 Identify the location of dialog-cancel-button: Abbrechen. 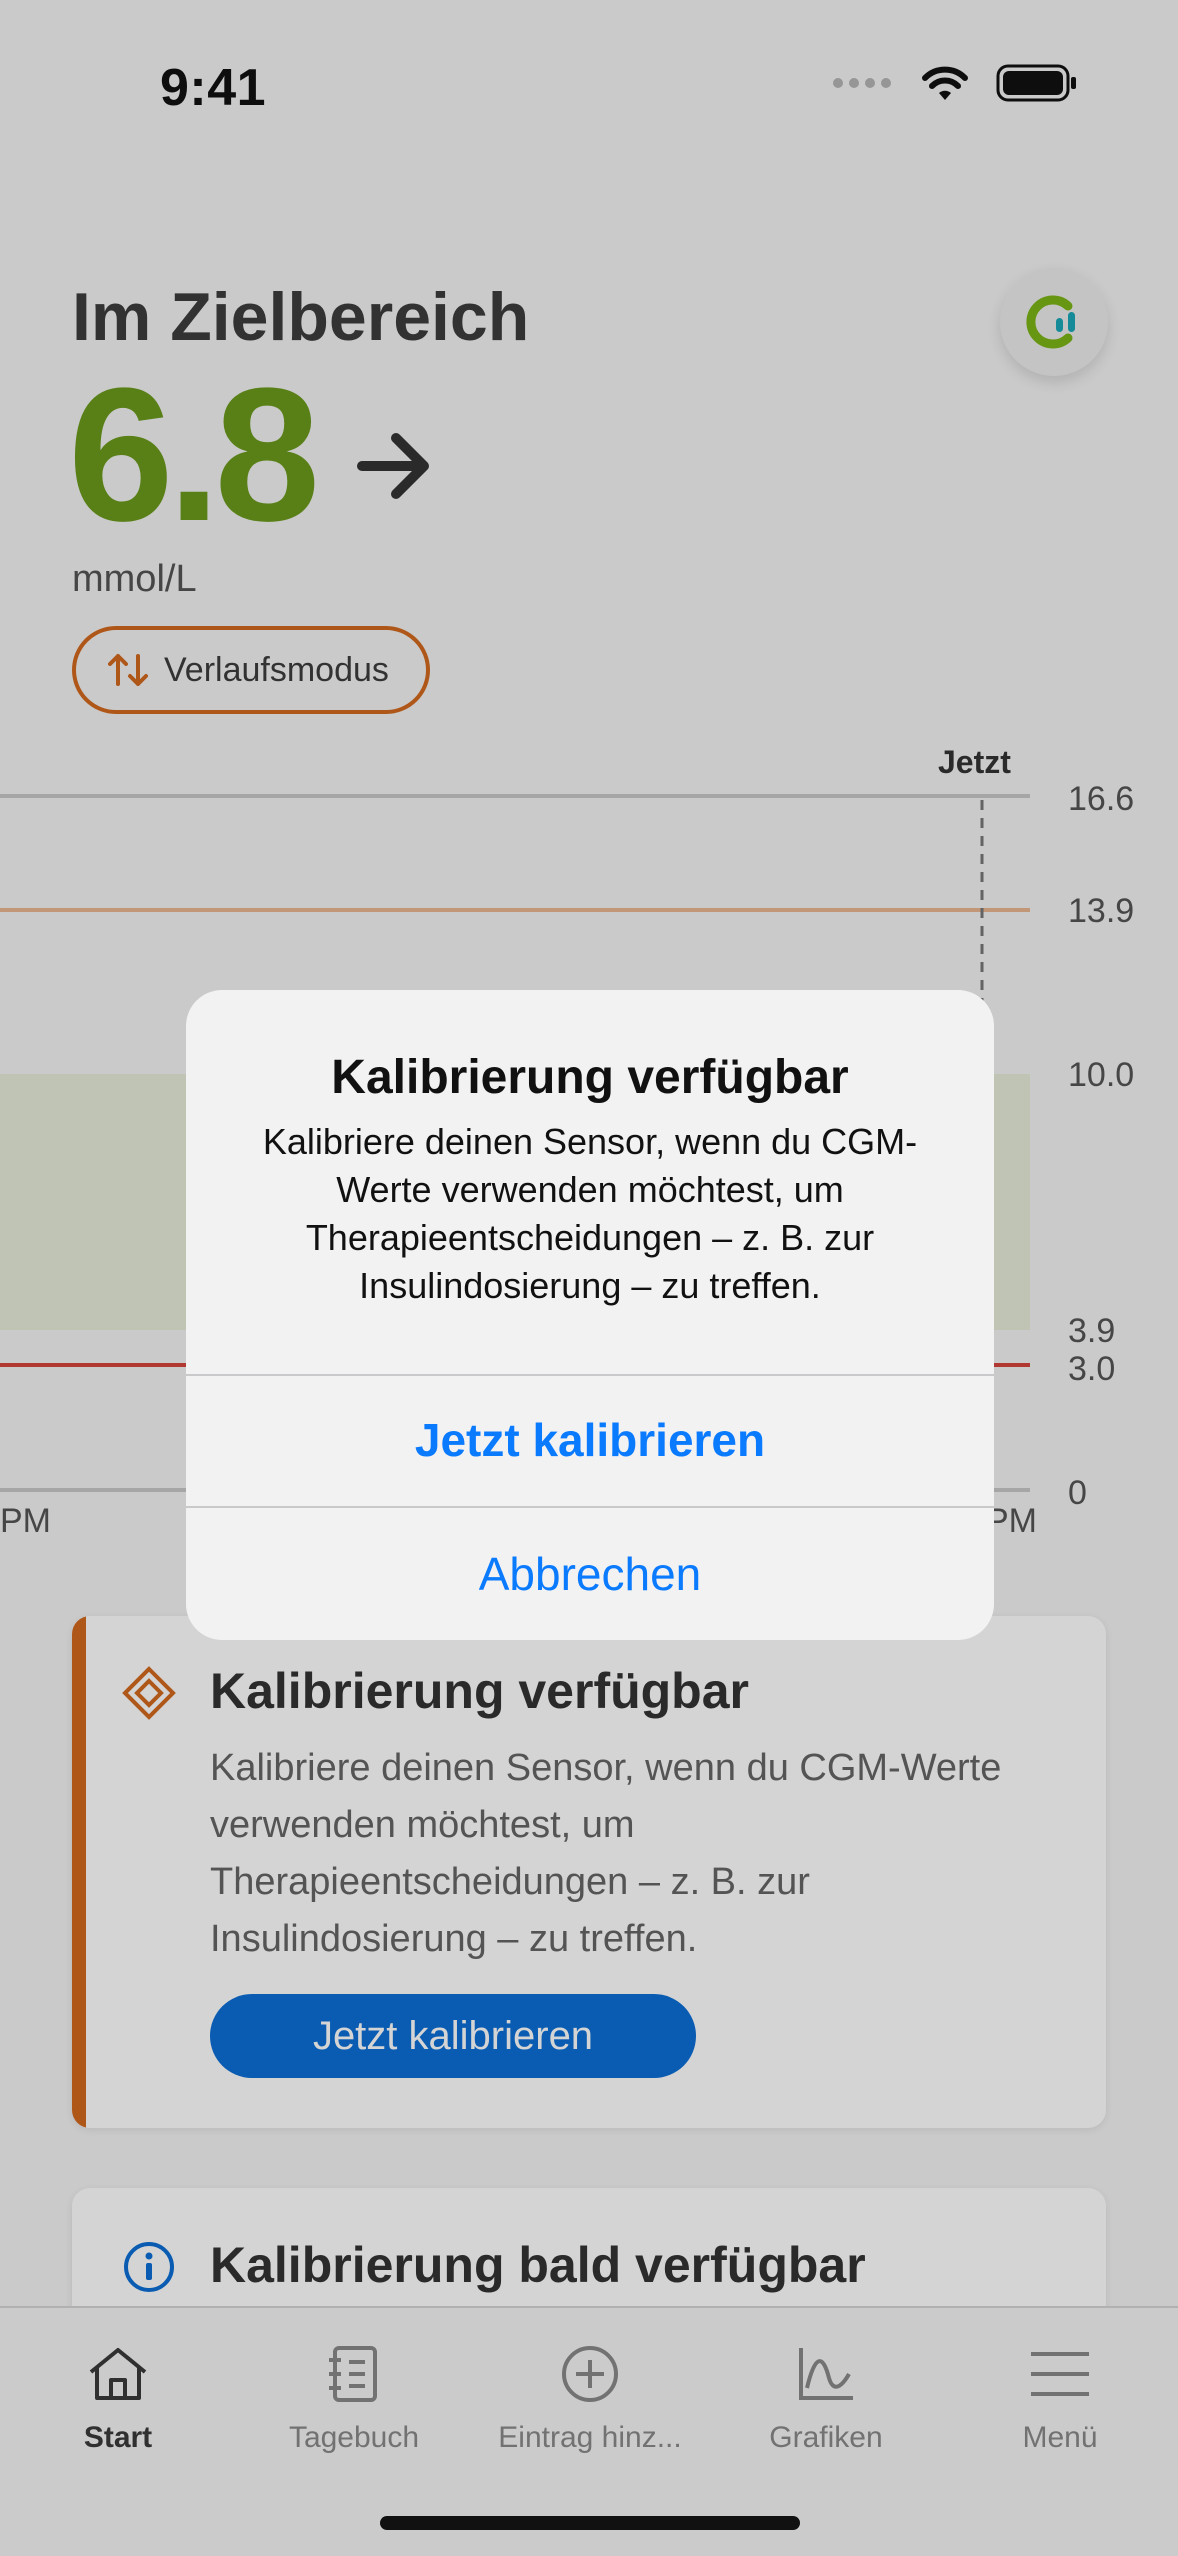
(590, 1574).